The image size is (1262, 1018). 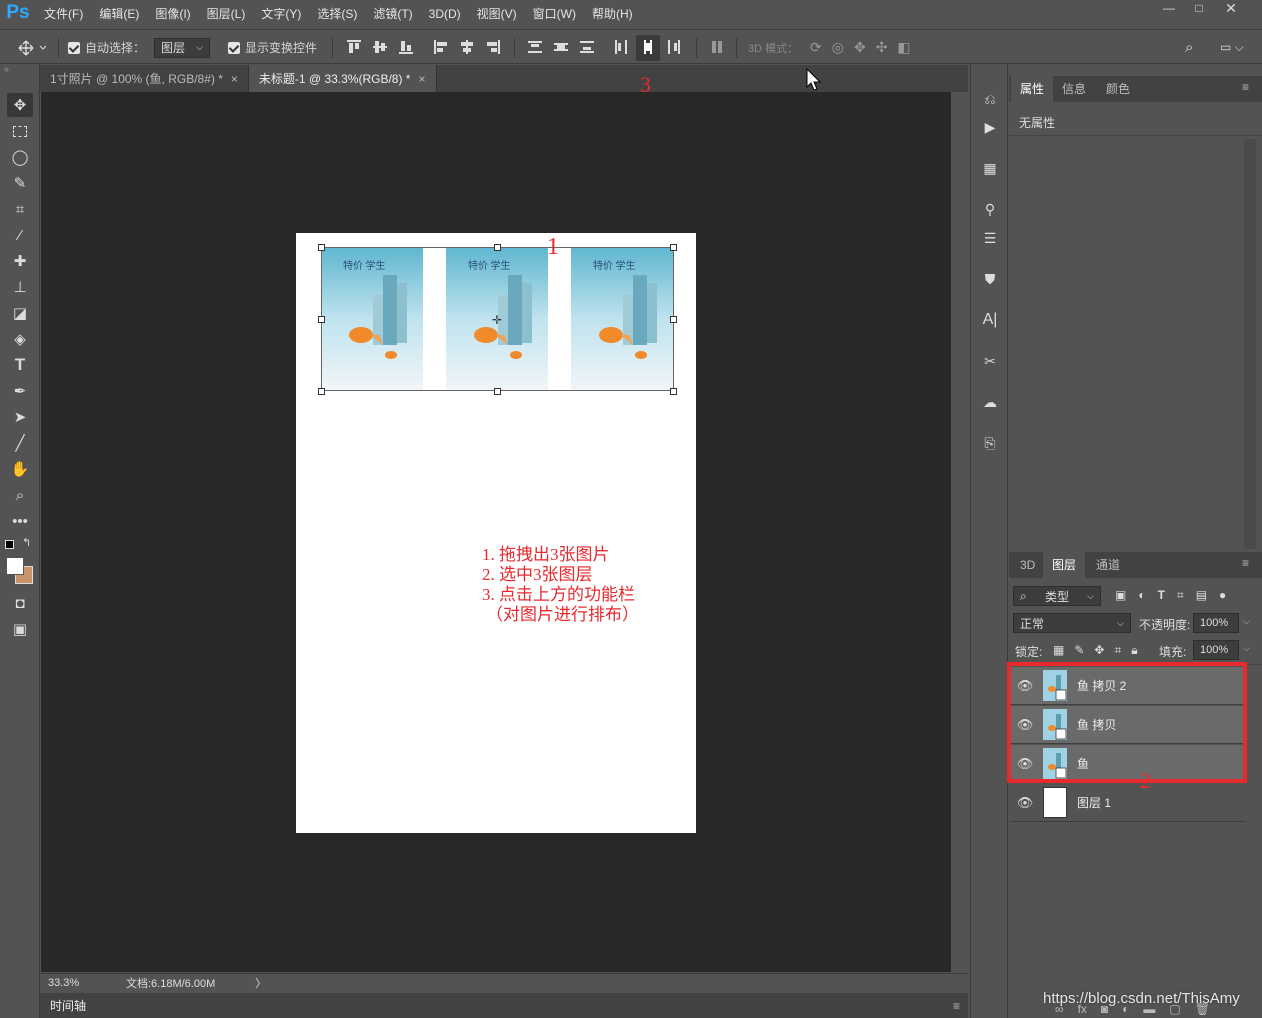 What do you see at coordinates (1246, 621) in the screenshot?
I see `chevron-down-icon: ⌵` at bounding box center [1246, 621].